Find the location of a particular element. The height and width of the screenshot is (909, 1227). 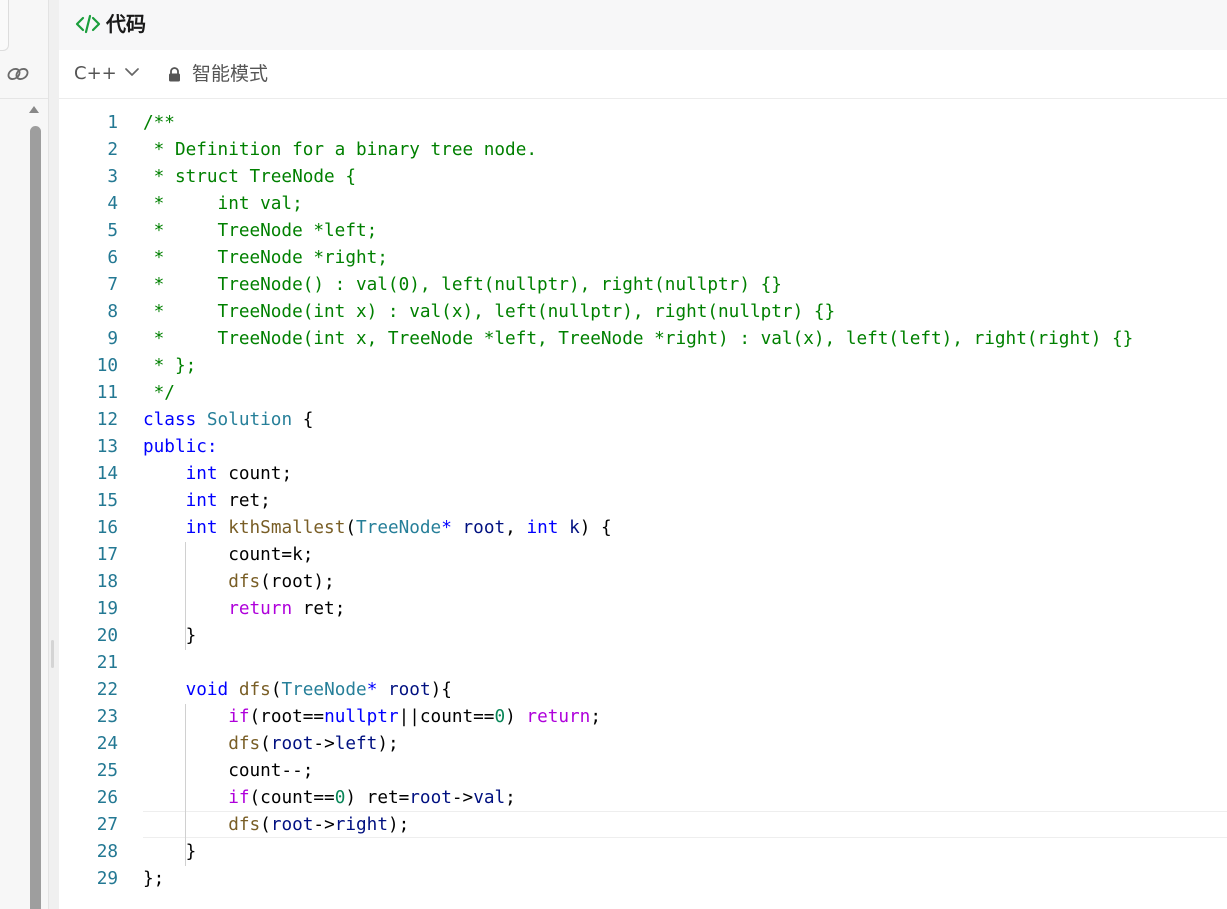

code-line: 17 count=k; is located at coordinates (643, 555).